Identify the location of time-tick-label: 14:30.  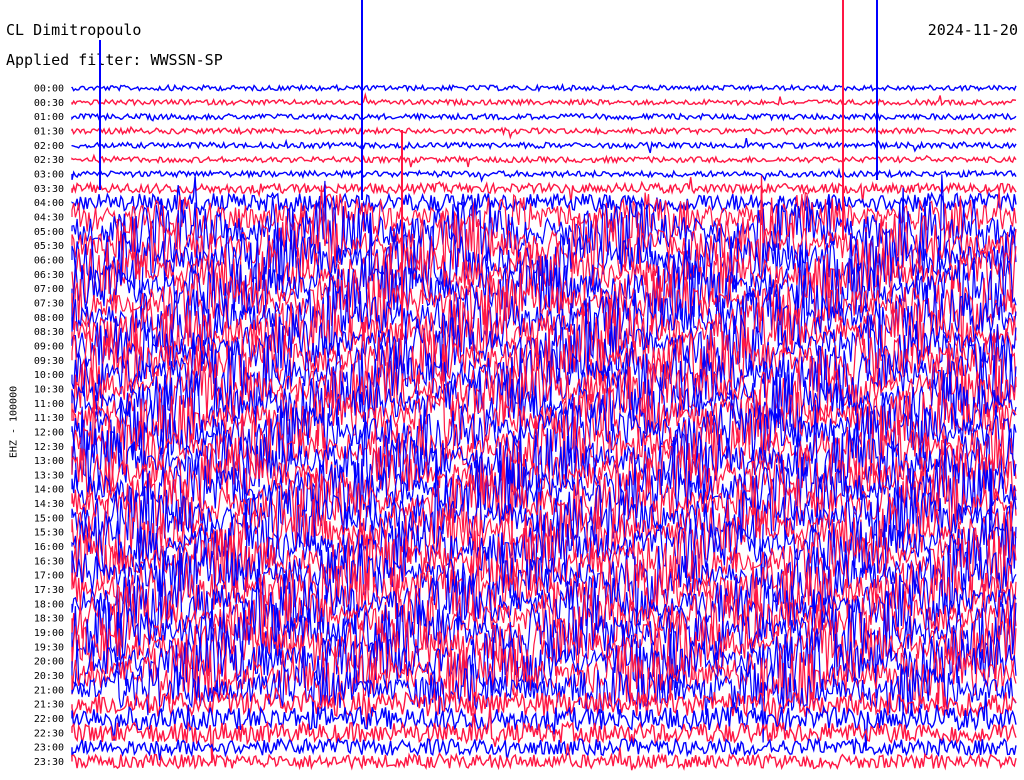
(49, 504).